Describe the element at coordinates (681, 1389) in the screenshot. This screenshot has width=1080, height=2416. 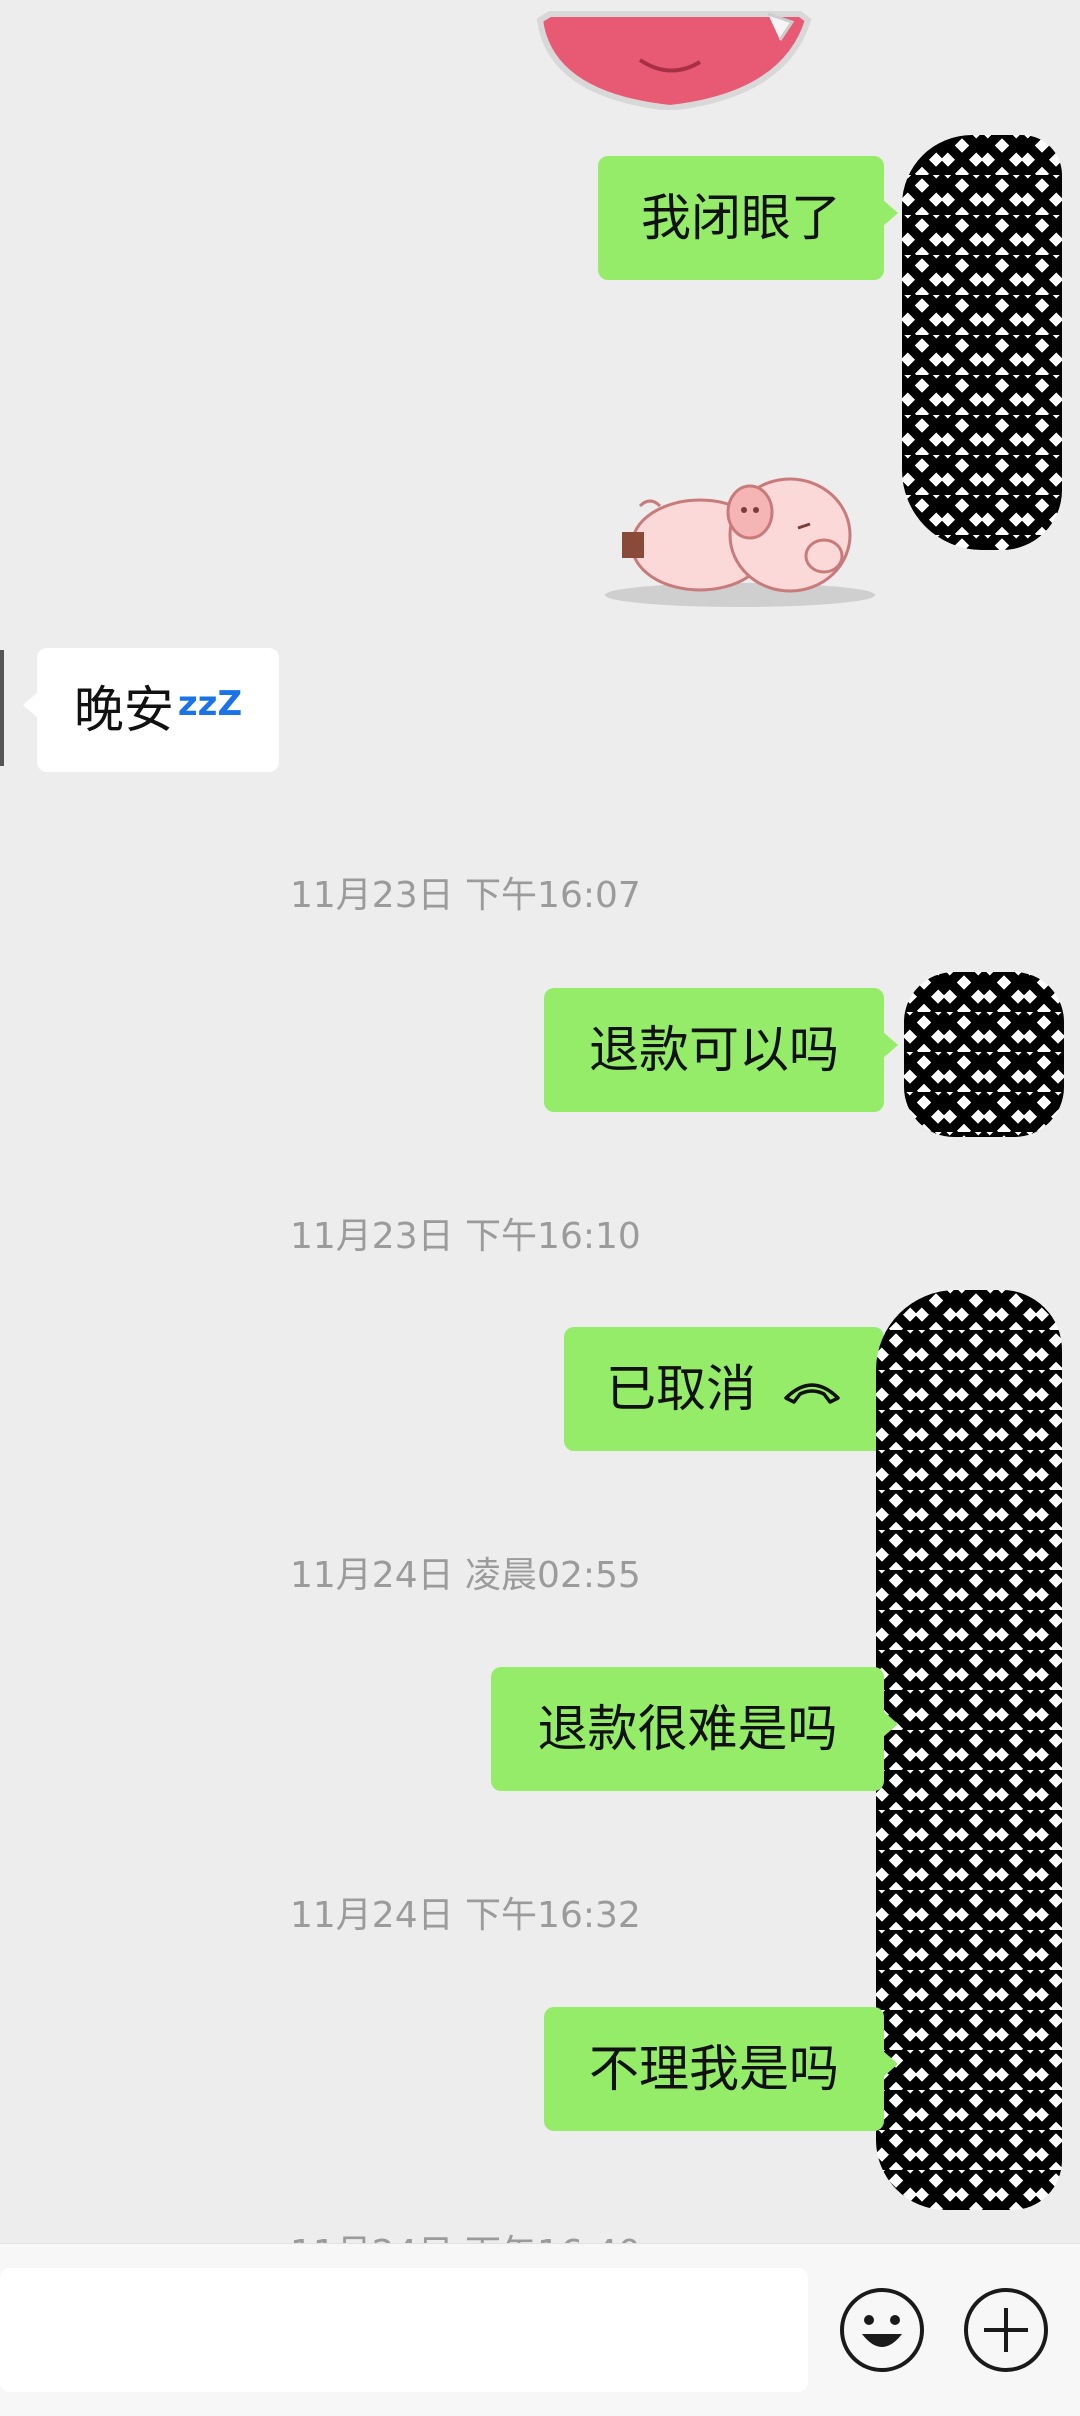
I see `message-text: 已取消` at that location.